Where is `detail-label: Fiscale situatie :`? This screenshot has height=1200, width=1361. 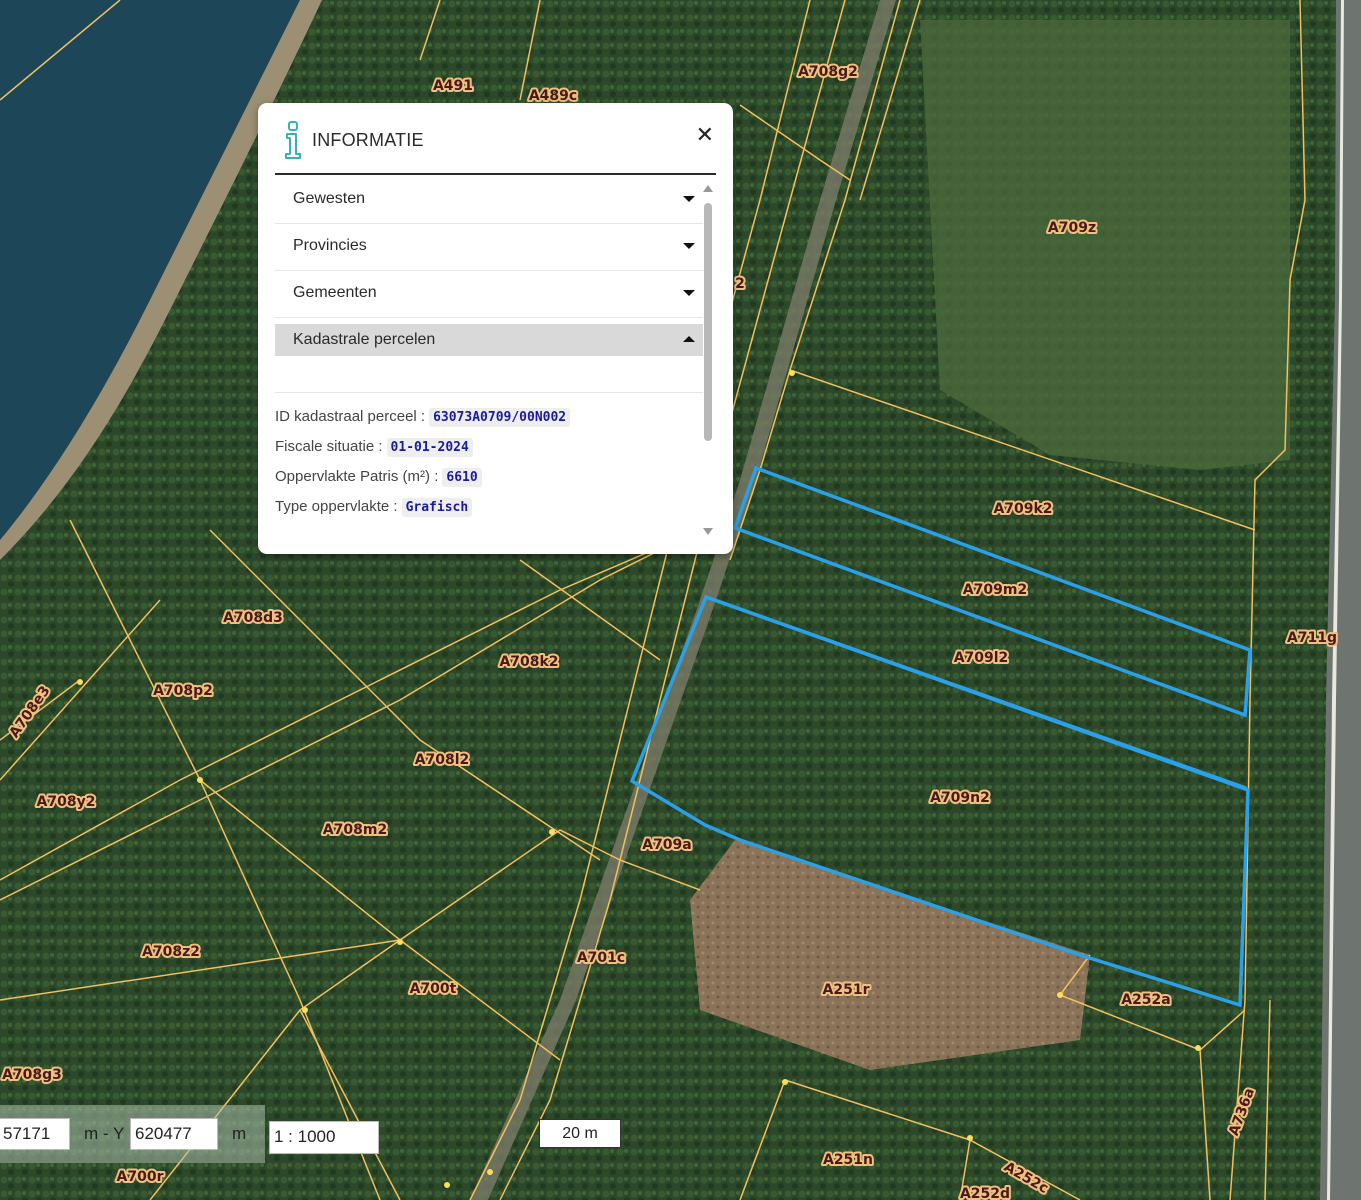
detail-label: Fiscale situatie : is located at coordinates (329, 446).